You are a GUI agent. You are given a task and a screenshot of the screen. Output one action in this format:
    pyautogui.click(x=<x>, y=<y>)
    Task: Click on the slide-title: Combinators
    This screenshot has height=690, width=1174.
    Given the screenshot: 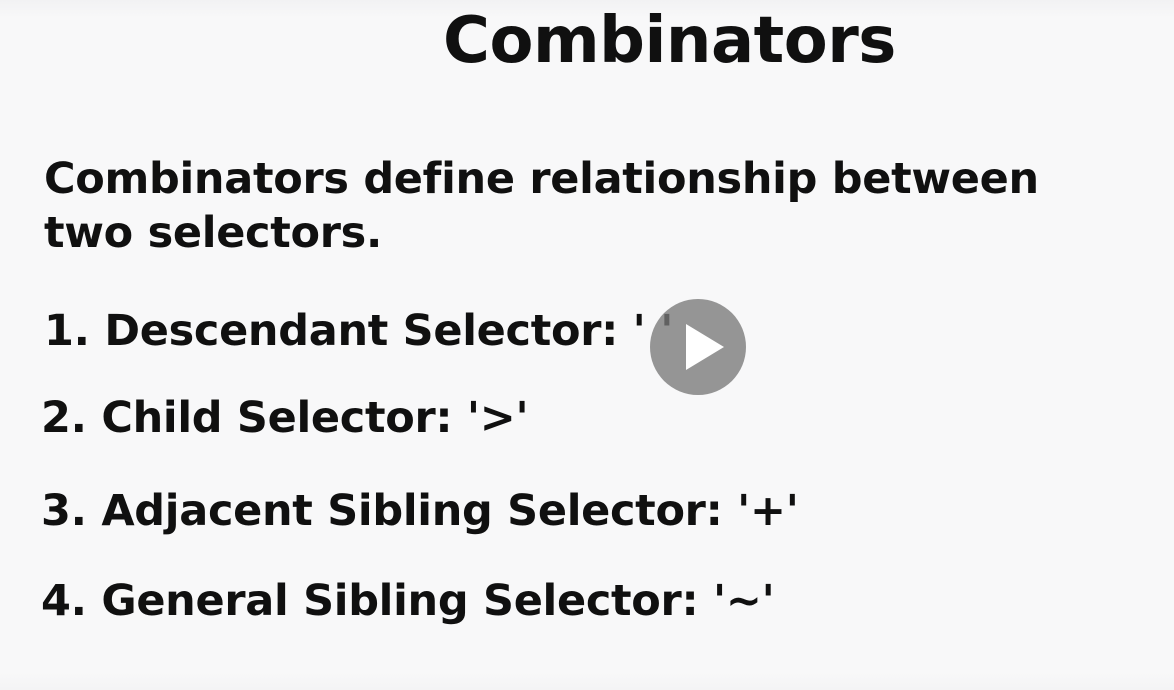 What is the action you would take?
    pyautogui.click(x=669, y=41)
    